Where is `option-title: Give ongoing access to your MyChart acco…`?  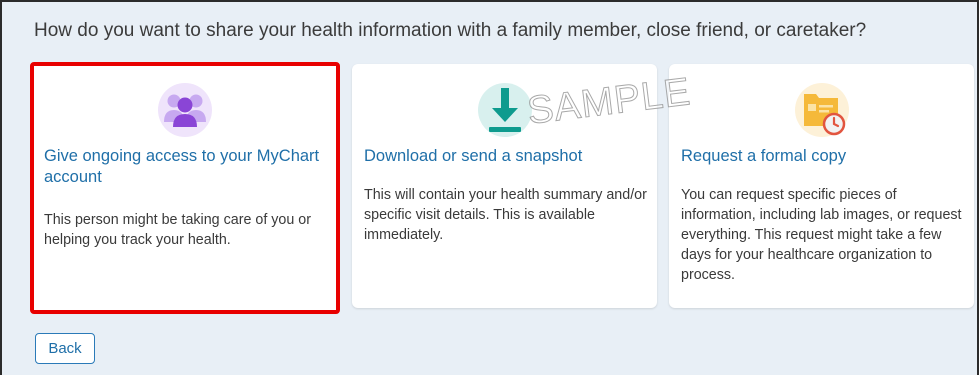 option-title: Give ongoing access to your MyChart acco… is located at coordinates (182, 166).